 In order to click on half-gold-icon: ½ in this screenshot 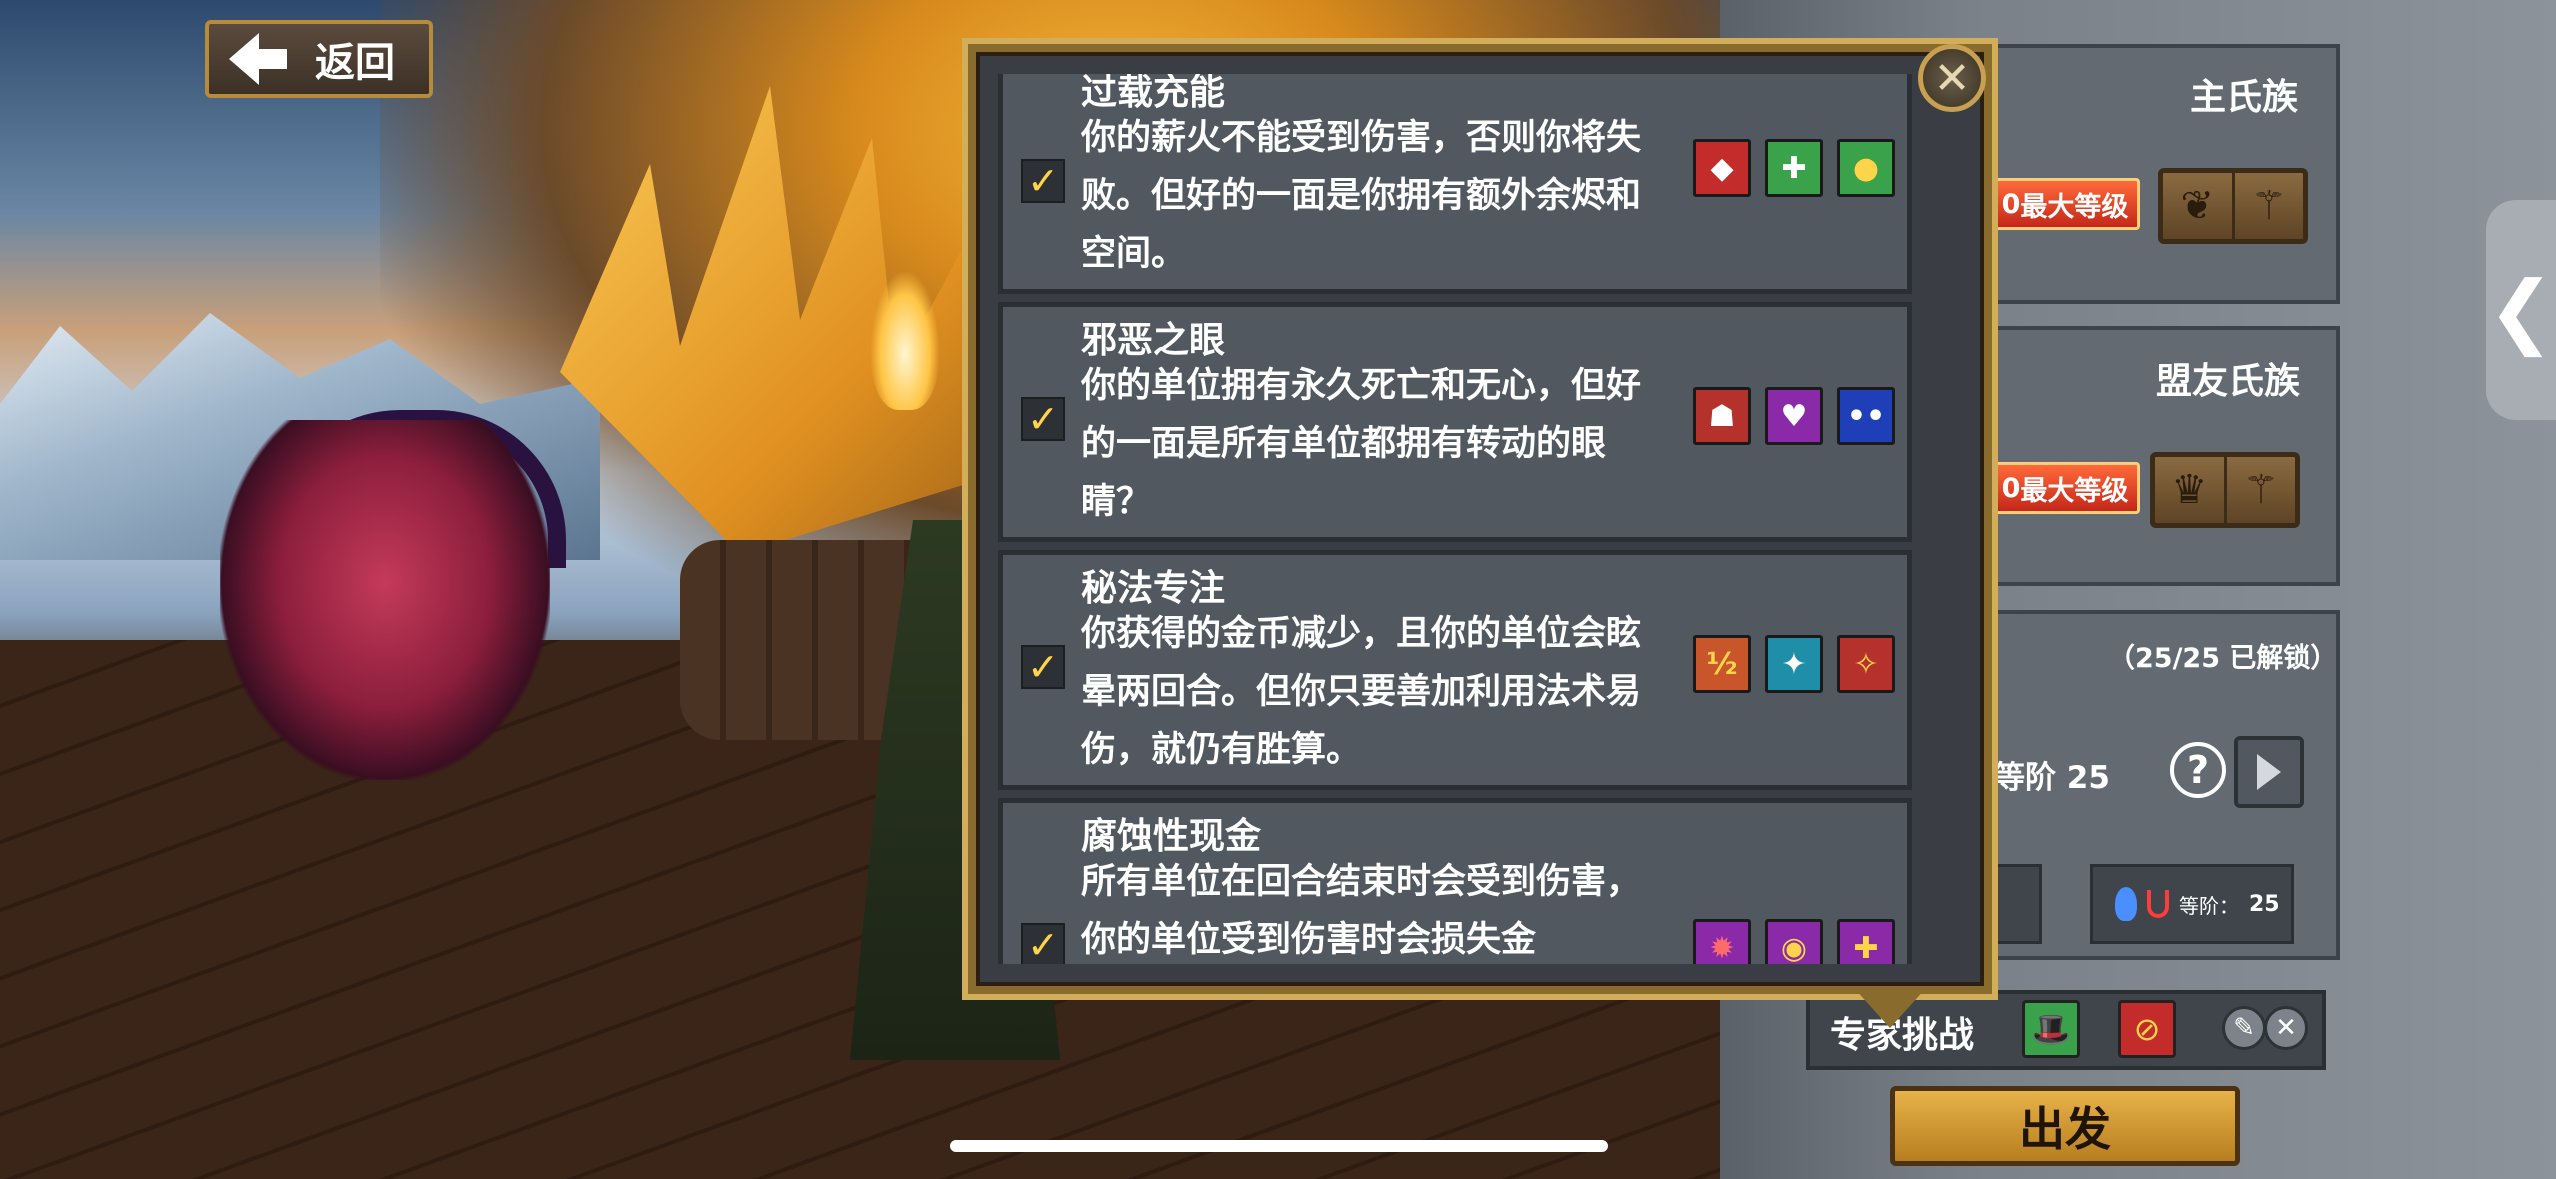, I will do `click(1722, 664)`.